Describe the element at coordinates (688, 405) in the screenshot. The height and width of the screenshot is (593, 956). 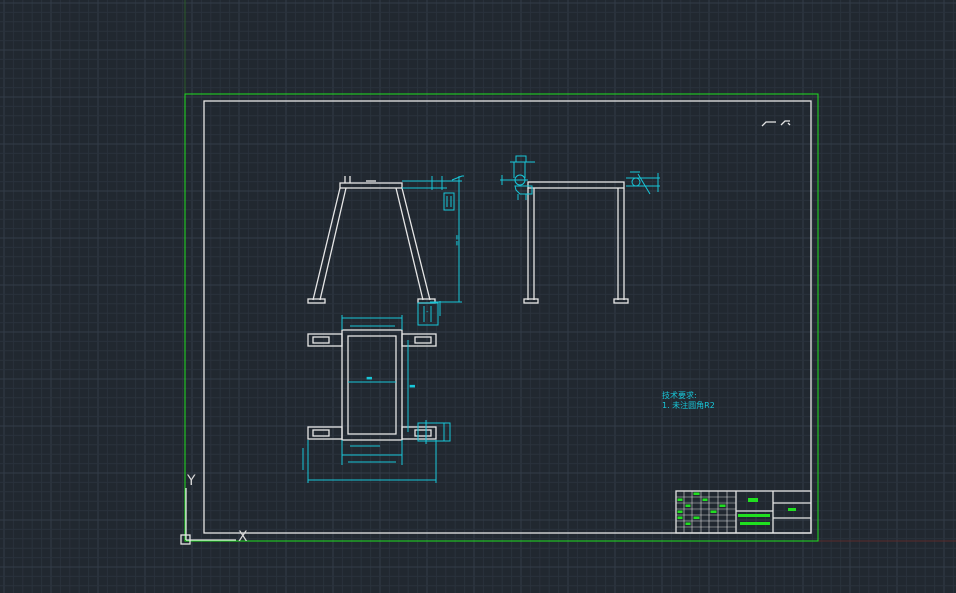
I see `notes-line-1: 1. 未注圆角R2` at that location.